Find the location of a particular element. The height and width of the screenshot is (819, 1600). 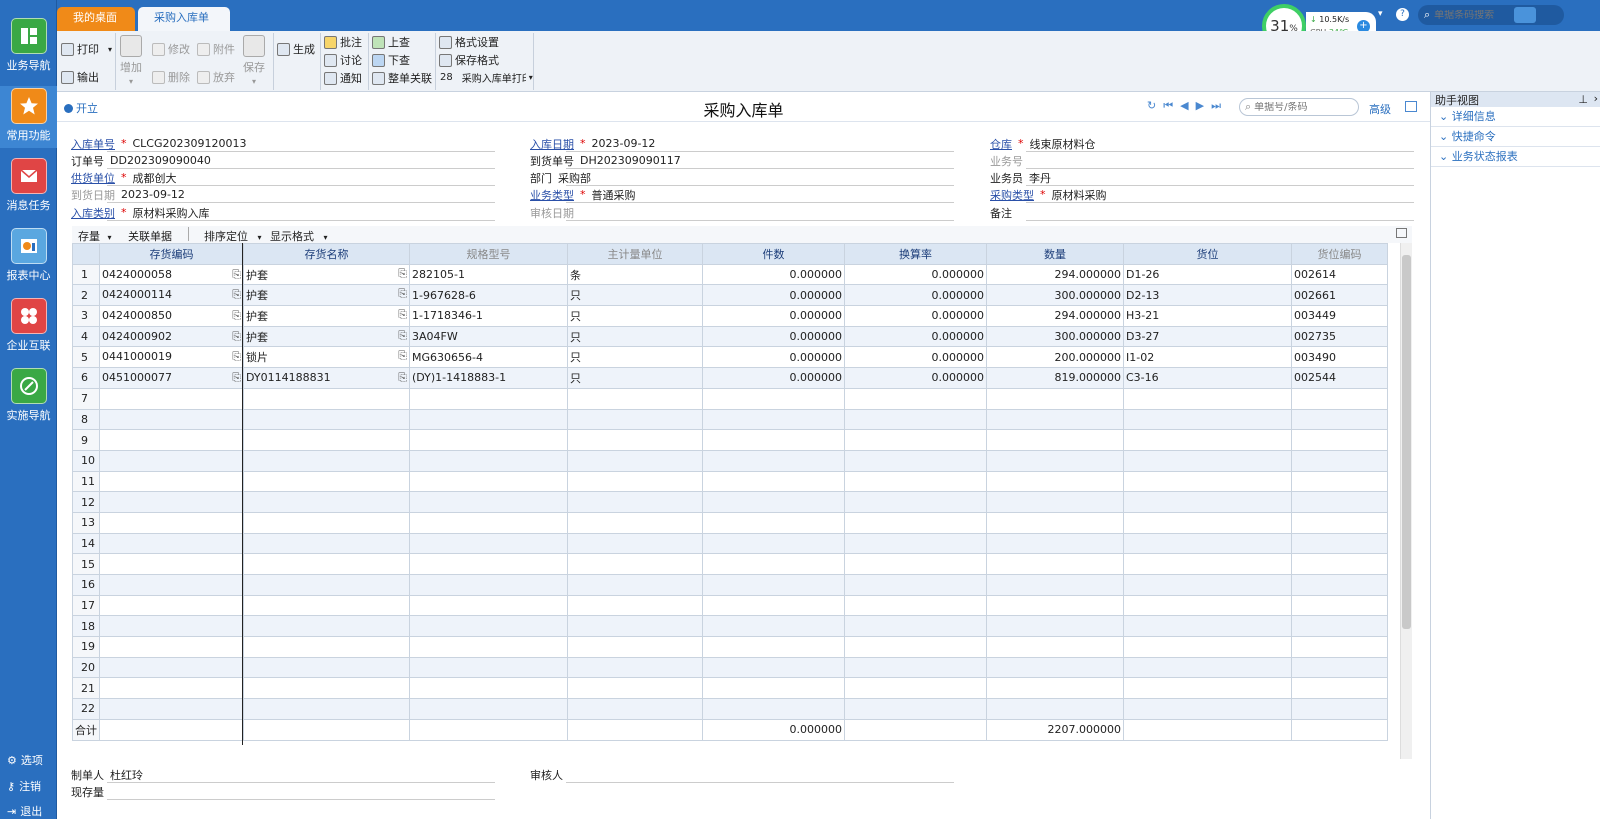

column-header: 主计量单位 is located at coordinates (635, 254).